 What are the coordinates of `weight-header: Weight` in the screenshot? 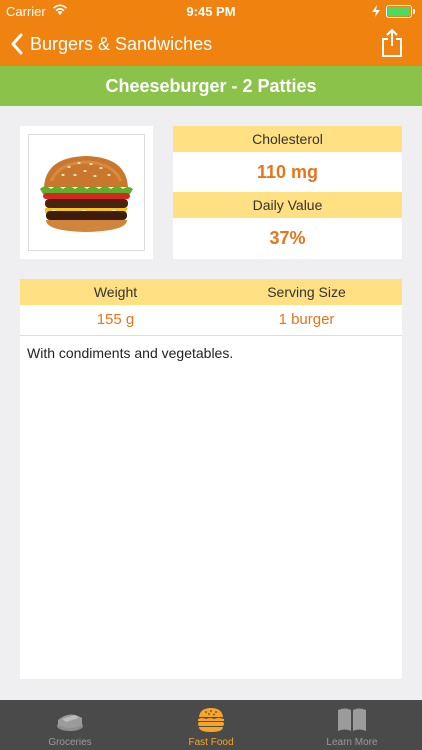 It's located at (115, 292).